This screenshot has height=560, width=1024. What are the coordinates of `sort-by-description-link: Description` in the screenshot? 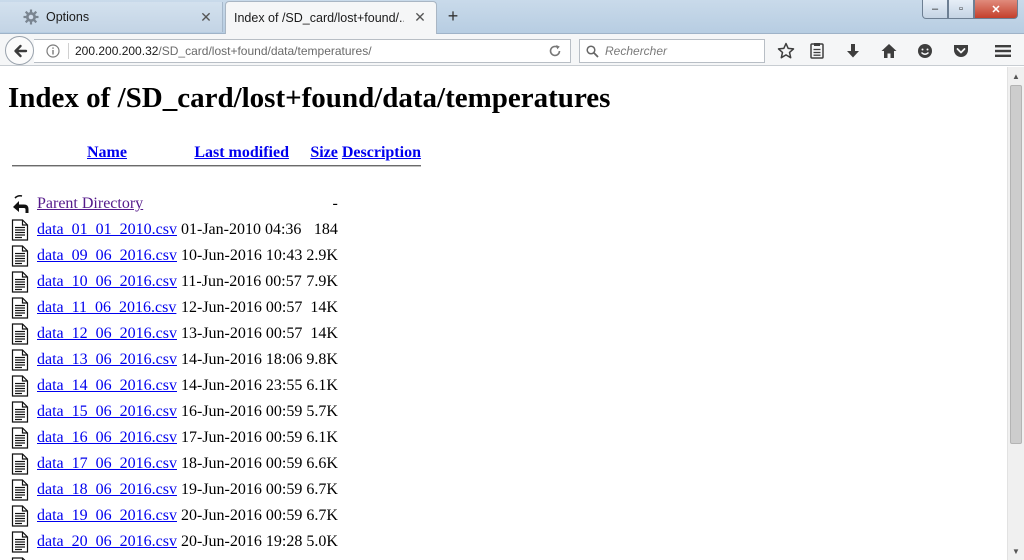 It's located at (381, 152).